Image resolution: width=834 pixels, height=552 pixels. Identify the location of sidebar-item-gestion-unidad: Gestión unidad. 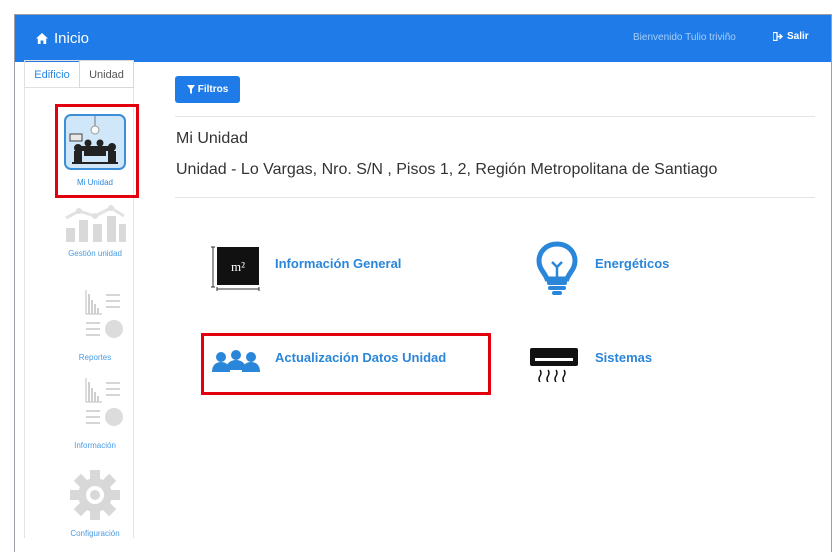
(95, 231).